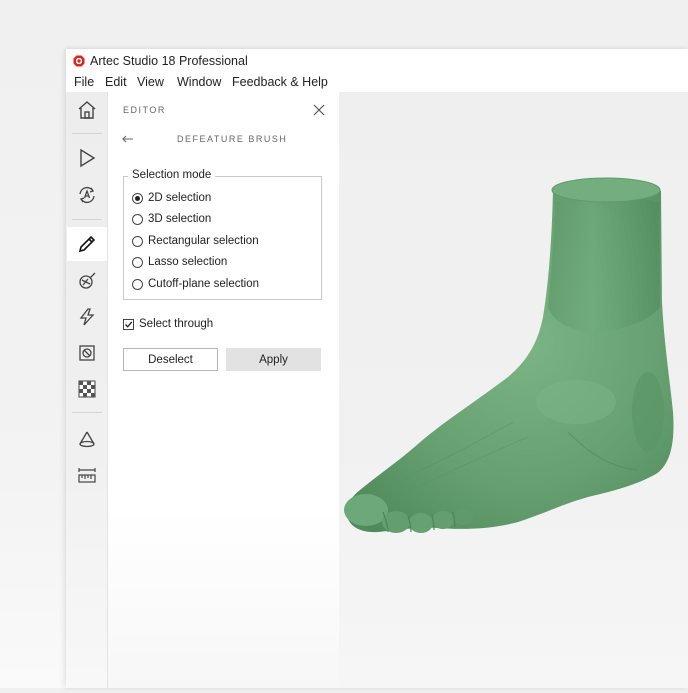 The height and width of the screenshot is (693, 688). I want to click on tool-home, so click(86, 110).